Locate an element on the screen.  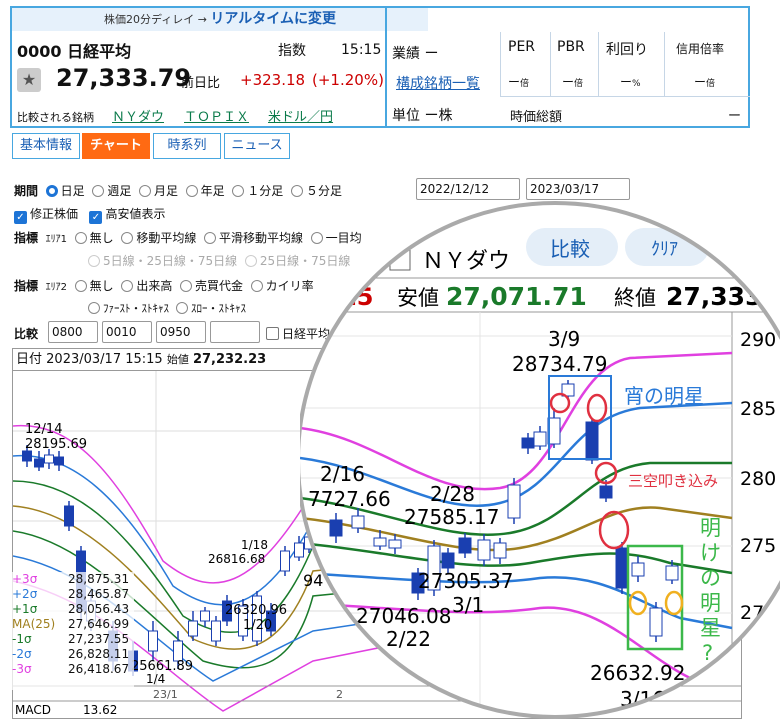
period-yearly: 年足 is located at coordinates (205, 191).